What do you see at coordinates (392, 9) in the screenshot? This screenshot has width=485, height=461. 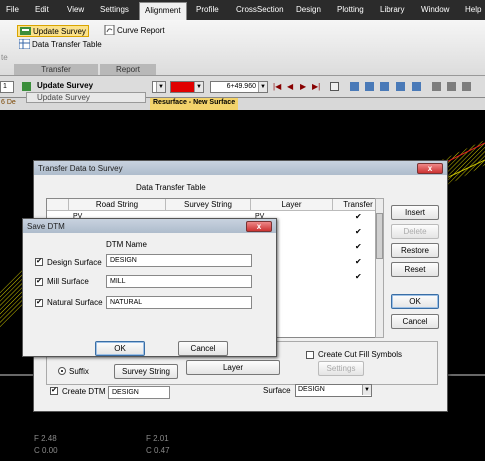 I see `menu-library: Library` at bounding box center [392, 9].